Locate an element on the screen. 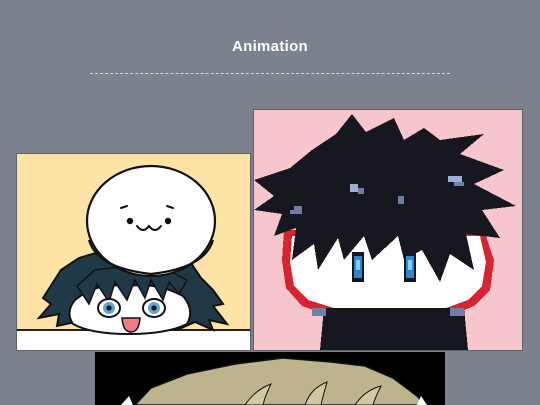 This screenshot has width=540, height=405. blonde-character-illustration is located at coordinates (270, 378).